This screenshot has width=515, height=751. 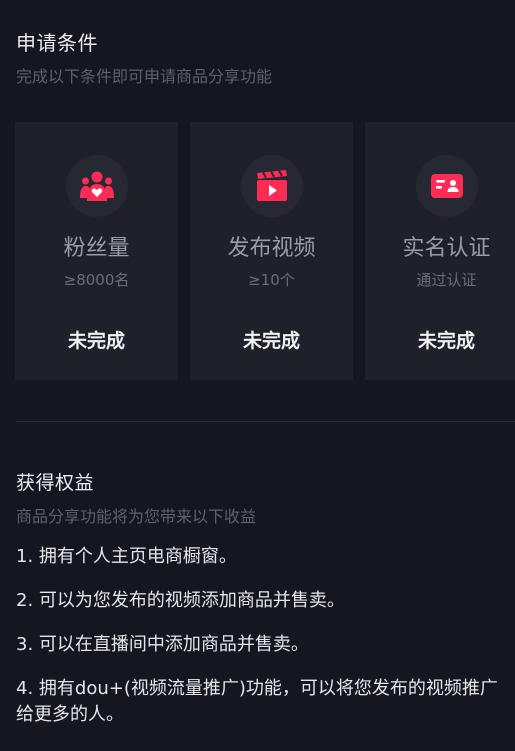 What do you see at coordinates (180, 600) in the screenshot?
I see `benefit-item: 2. 可以为您发布的视频添加商品并售卖。` at bounding box center [180, 600].